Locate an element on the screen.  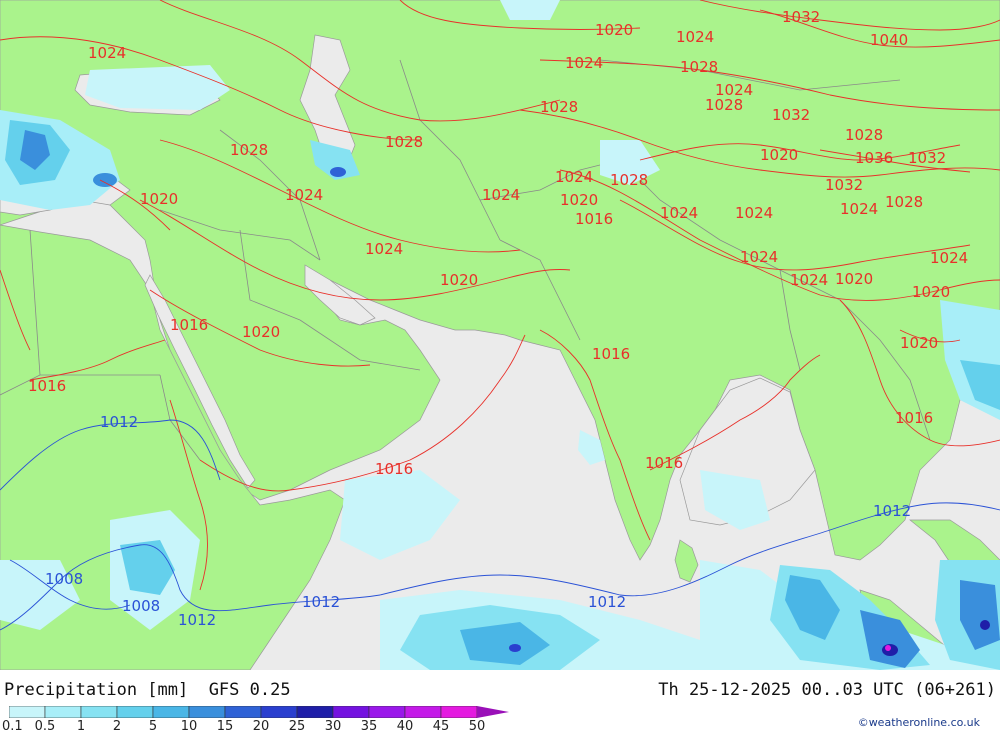
legend-tick-label: 15 is located at coordinates (225, 726).